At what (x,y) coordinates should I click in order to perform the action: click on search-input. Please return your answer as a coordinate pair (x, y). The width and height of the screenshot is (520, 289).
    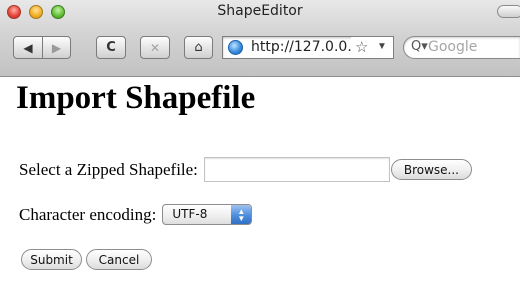
    Looking at the image, I should click on (473, 47).